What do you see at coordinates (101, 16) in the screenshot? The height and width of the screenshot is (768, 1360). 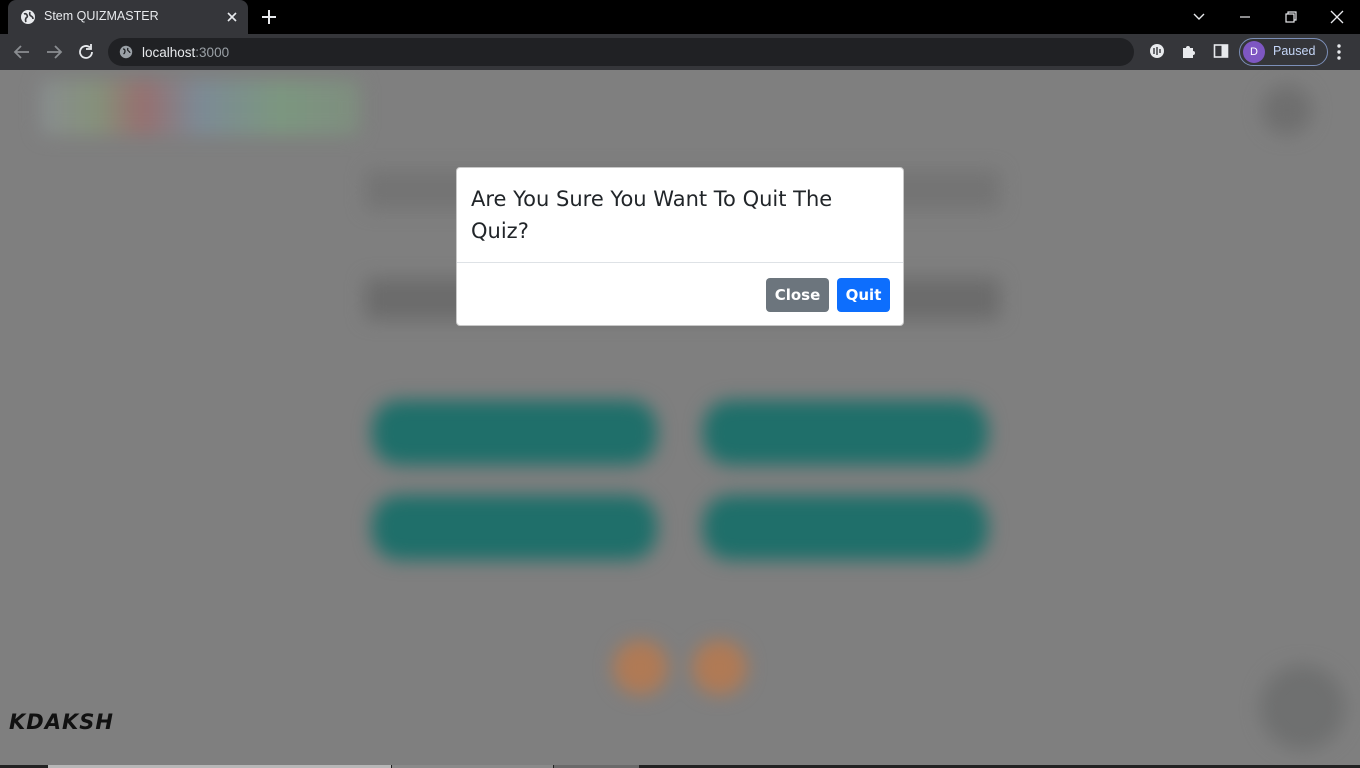 I see `tab-title: Stem QUIZMASTER` at bounding box center [101, 16].